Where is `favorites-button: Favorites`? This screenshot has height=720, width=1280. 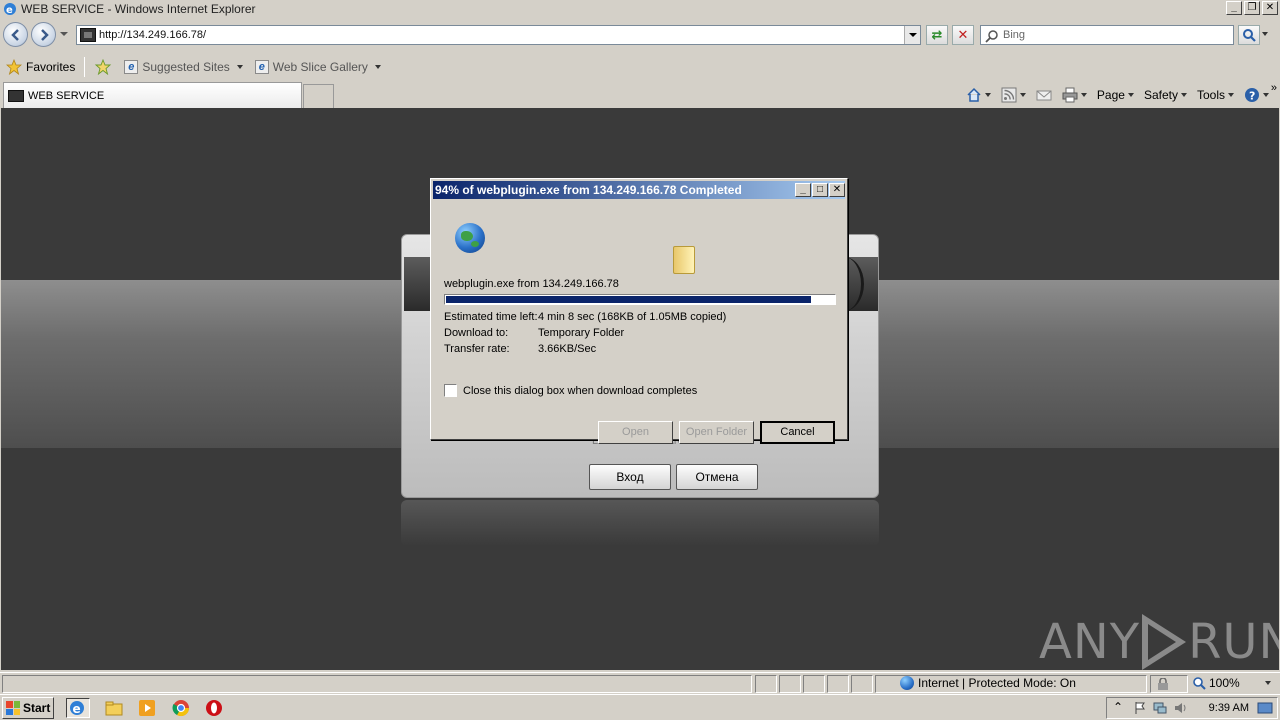
favorites-button: Favorites is located at coordinates (40, 67).